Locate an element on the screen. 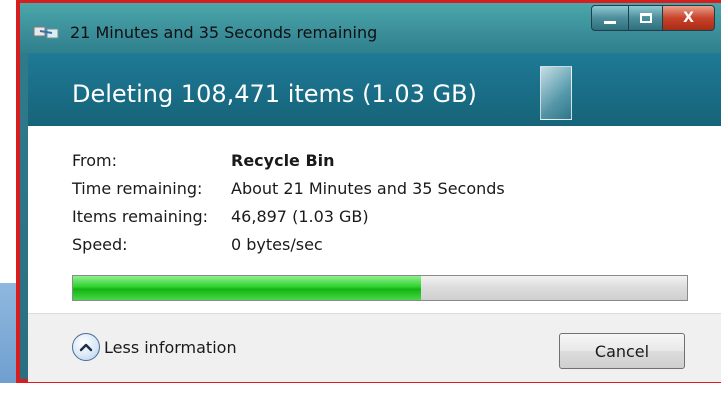  close-icon: X is located at coordinates (688, 18).